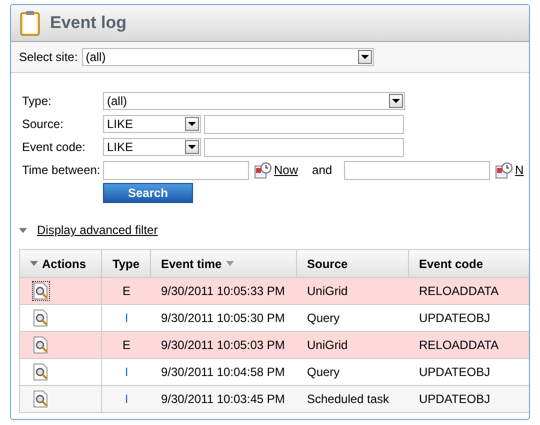  What do you see at coordinates (62, 170) in the screenshot?
I see `filter-label: Time between:` at bounding box center [62, 170].